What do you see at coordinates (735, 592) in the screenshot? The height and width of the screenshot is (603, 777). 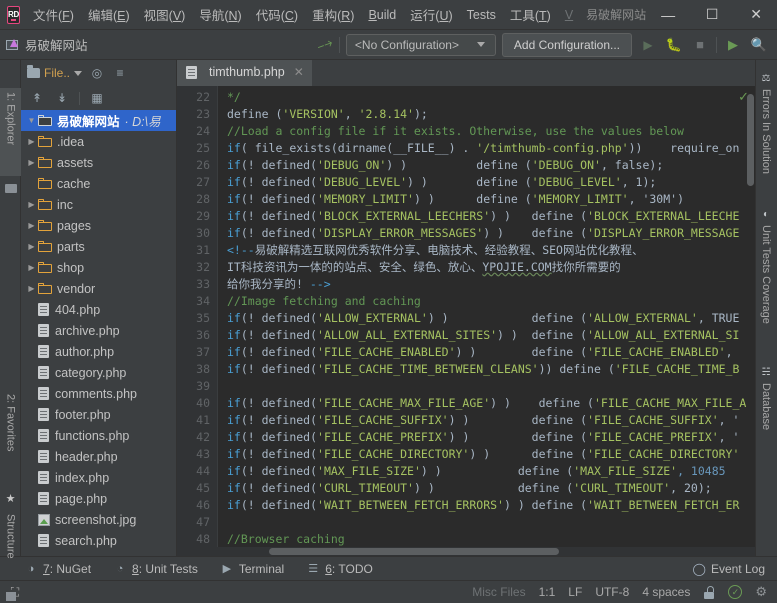 I see `inspection-ok-icon: ✓` at bounding box center [735, 592].